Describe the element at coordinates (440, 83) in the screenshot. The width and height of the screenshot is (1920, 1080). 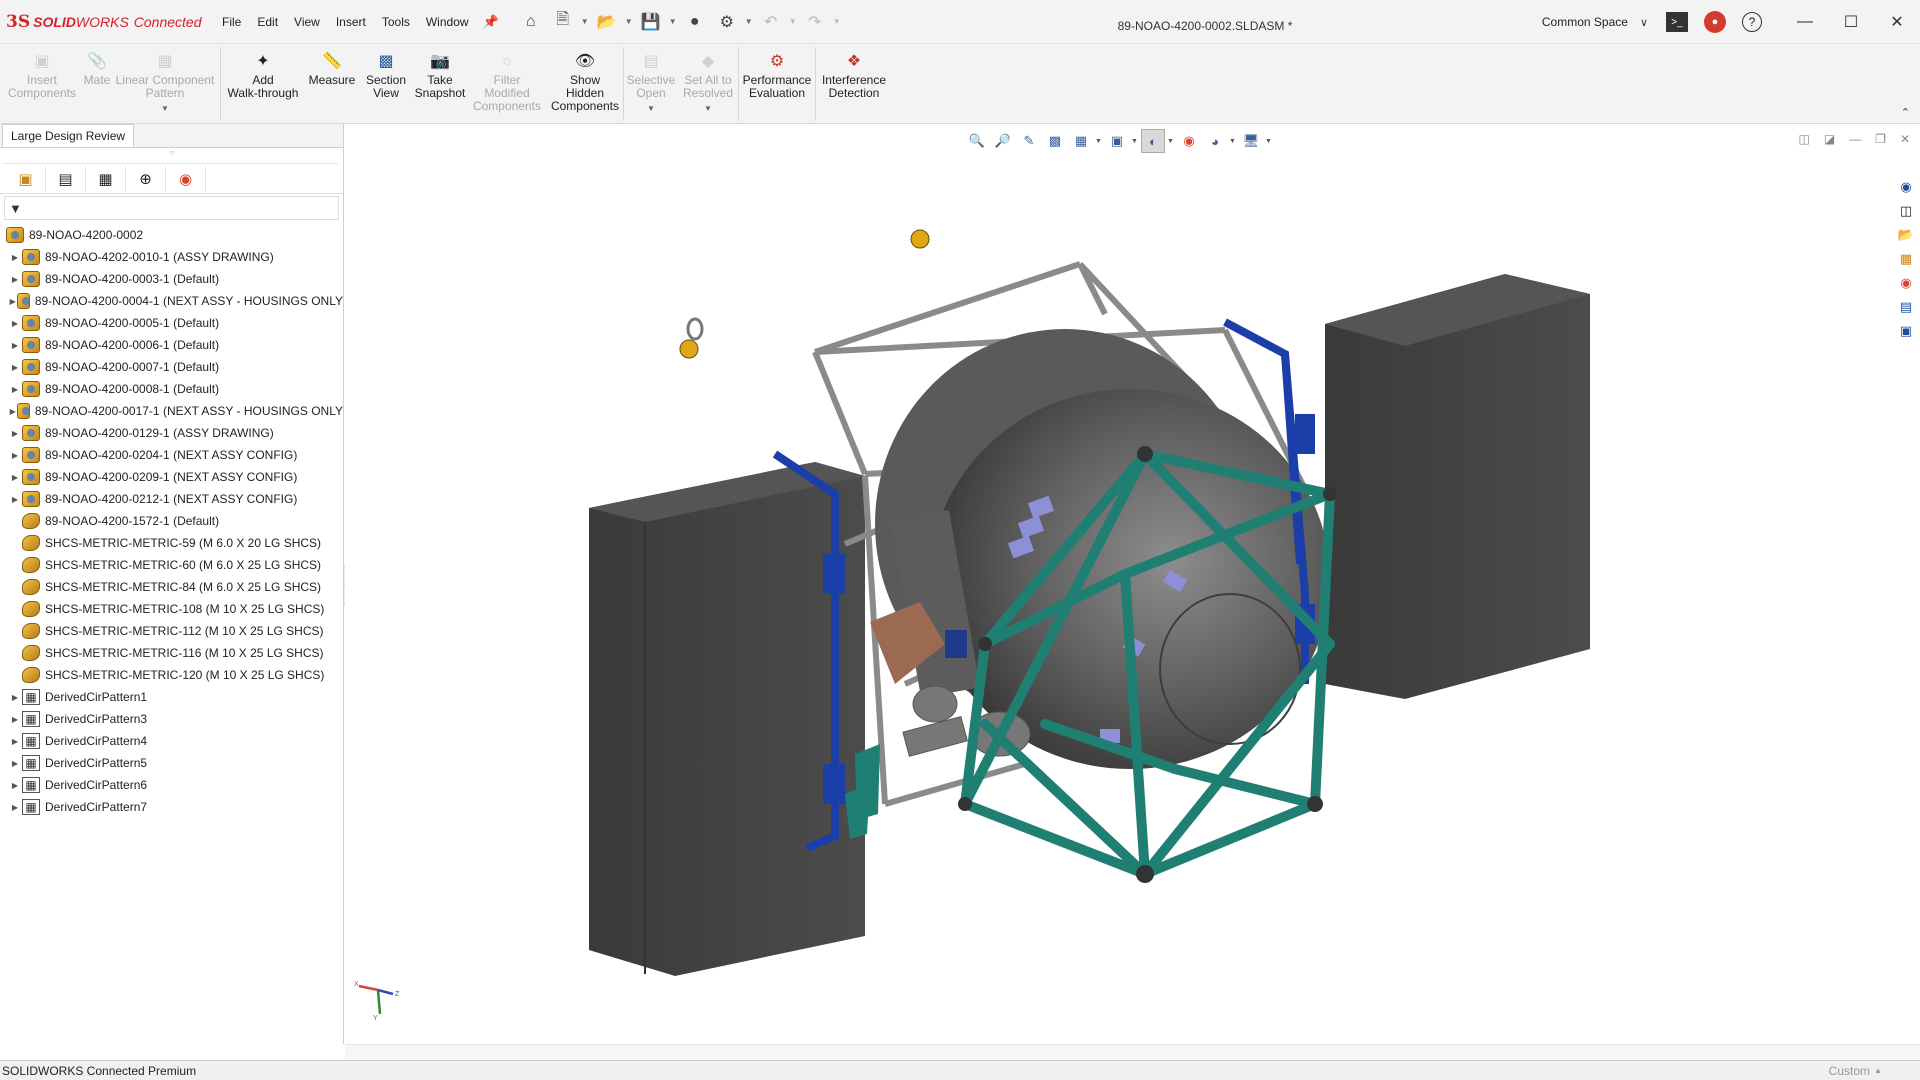
I see `take-snapshot-button: 📷 Take Snapshot` at that location.